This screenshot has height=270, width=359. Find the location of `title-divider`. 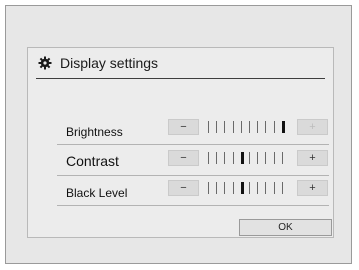

title-divider is located at coordinates (180, 78).